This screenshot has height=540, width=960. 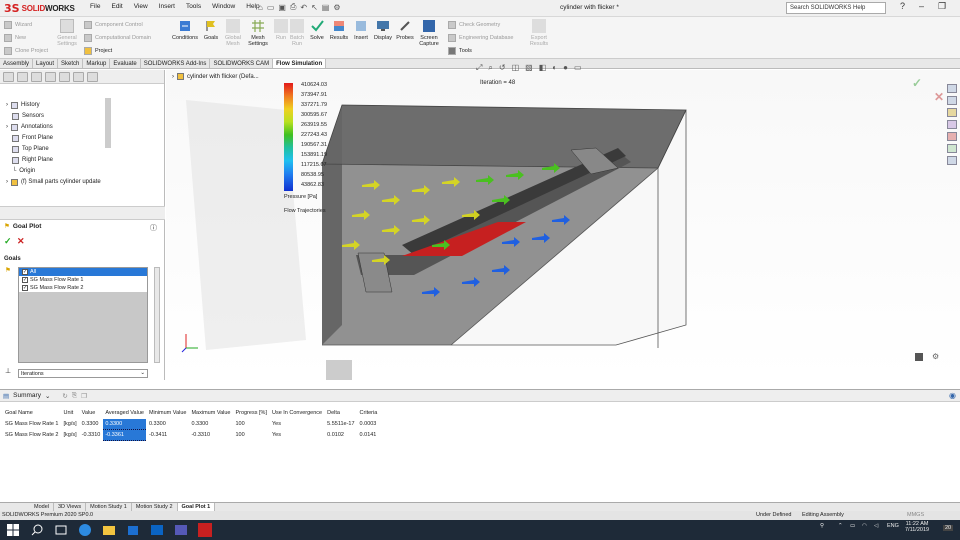 What do you see at coordinates (952, 136) in the screenshot?
I see `appearances-icon` at bounding box center [952, 136].